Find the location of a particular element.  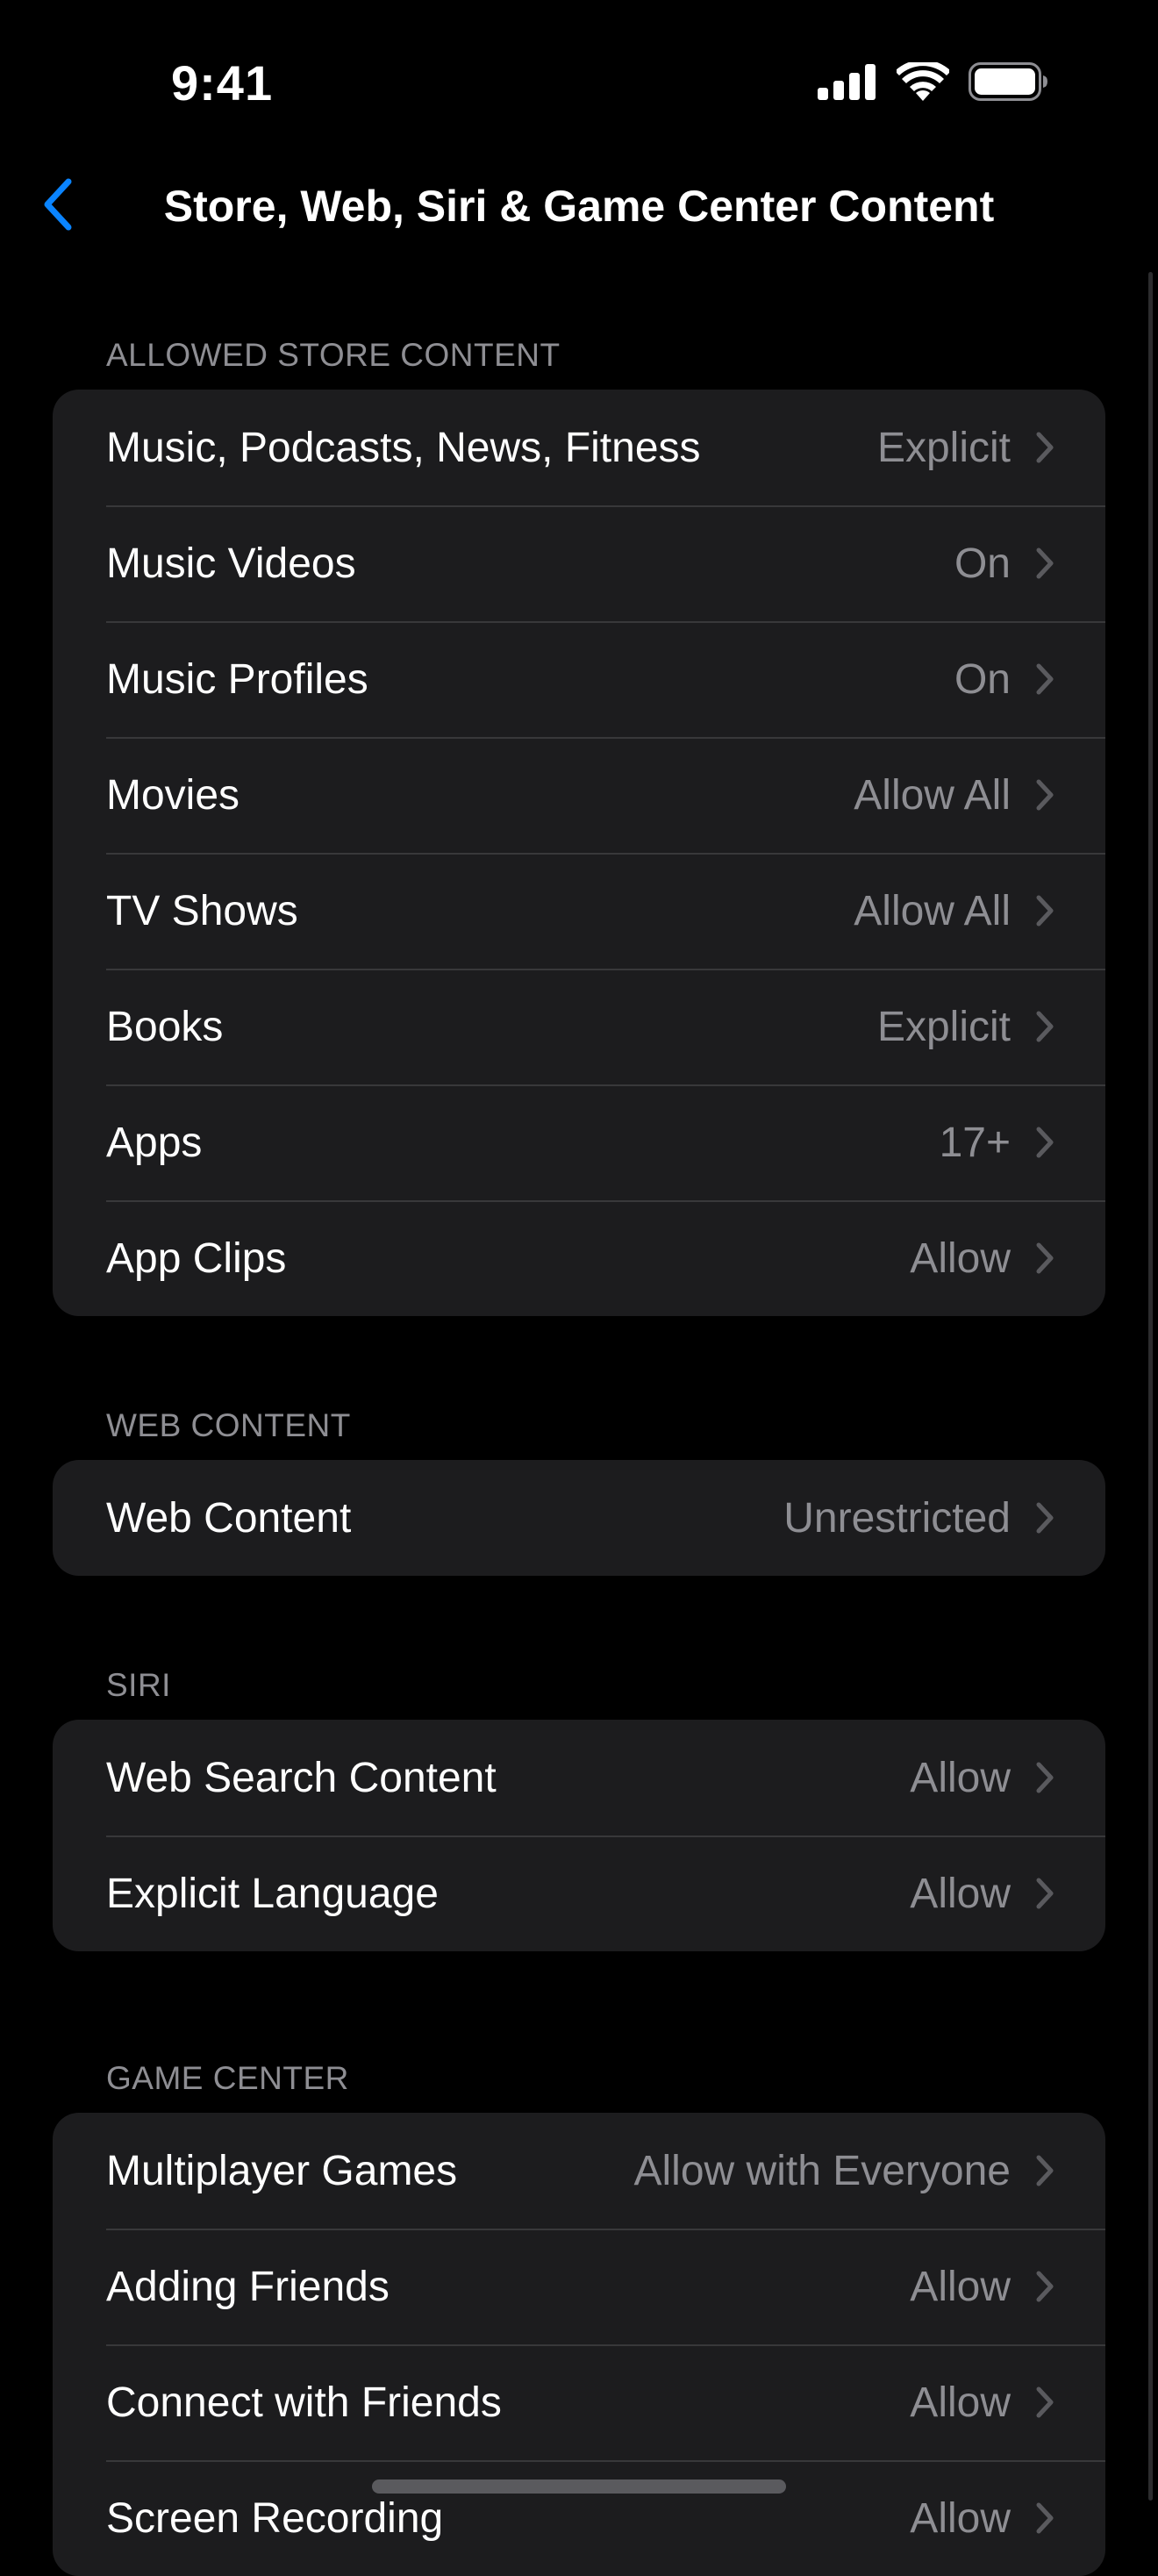

row-value: 17+ is located at coordinates (975, 1142).